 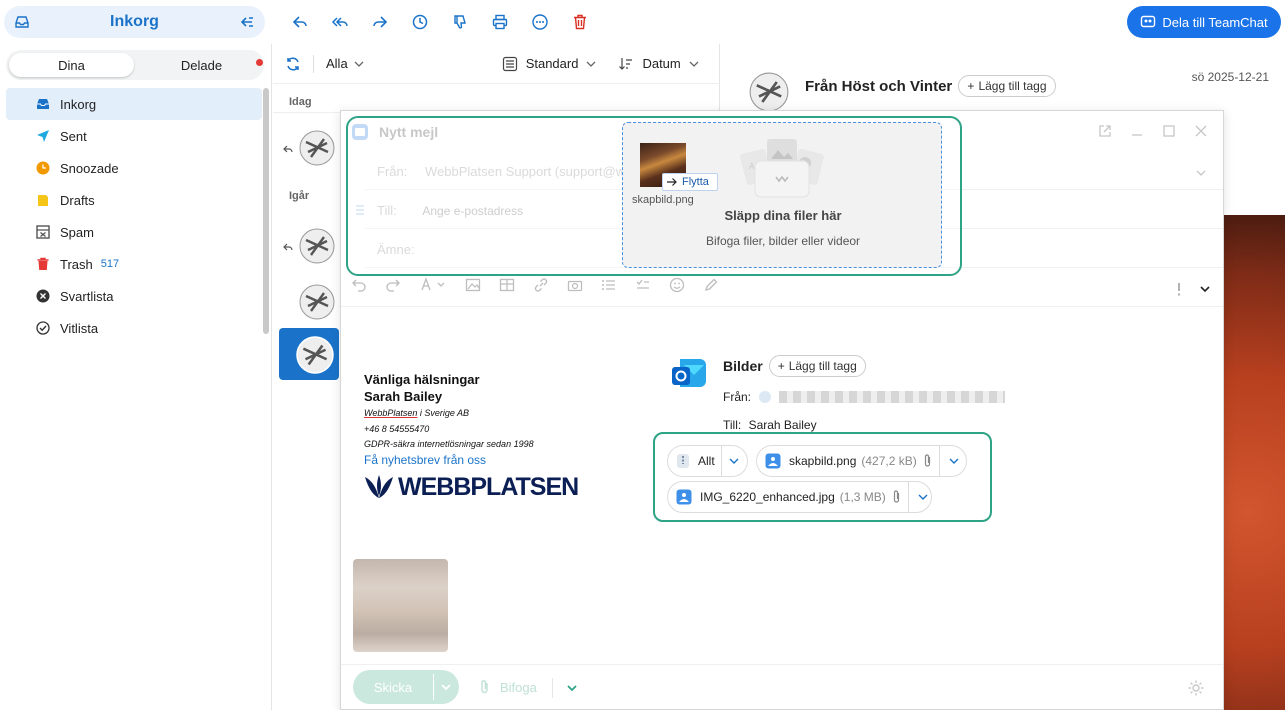 What do you see at coordinates (507, 285) in the screenshot?
I see `table-icon` at bounding box center [507, 285].